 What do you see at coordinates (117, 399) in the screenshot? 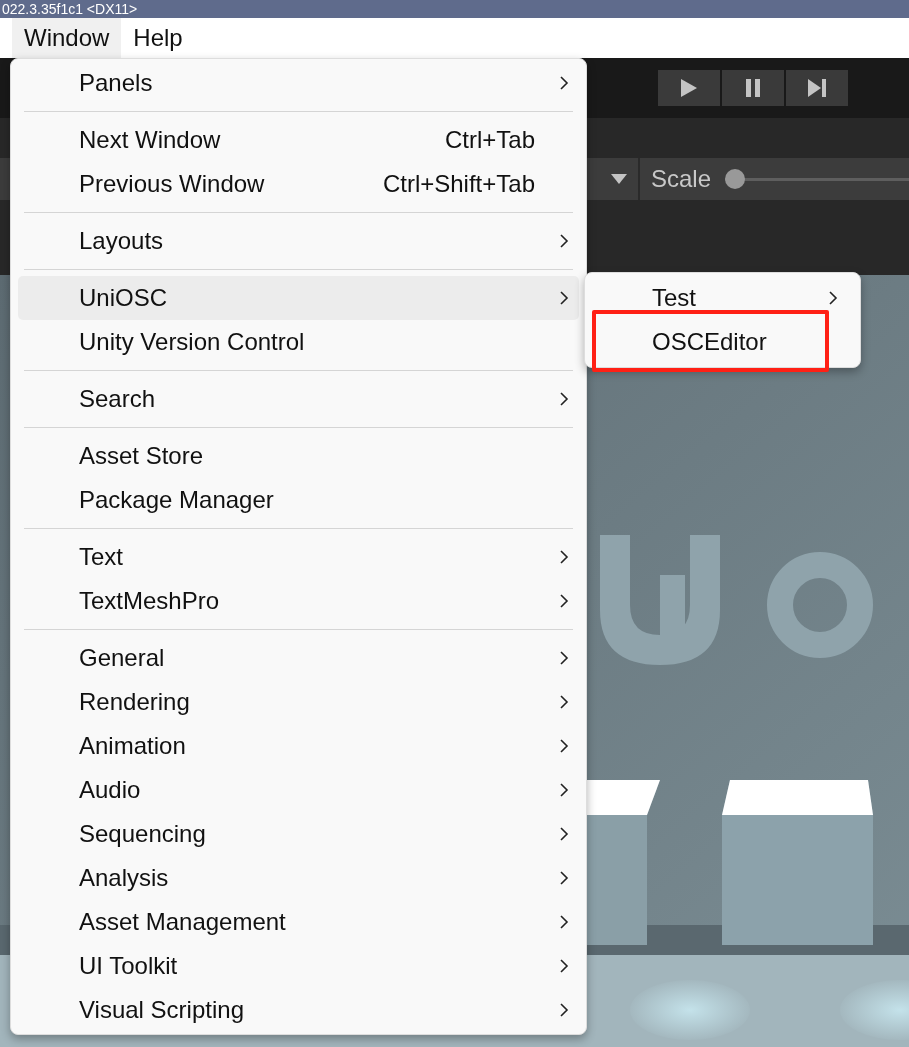
I see `menu-item-label: Search` at bounding box center [117, 399].